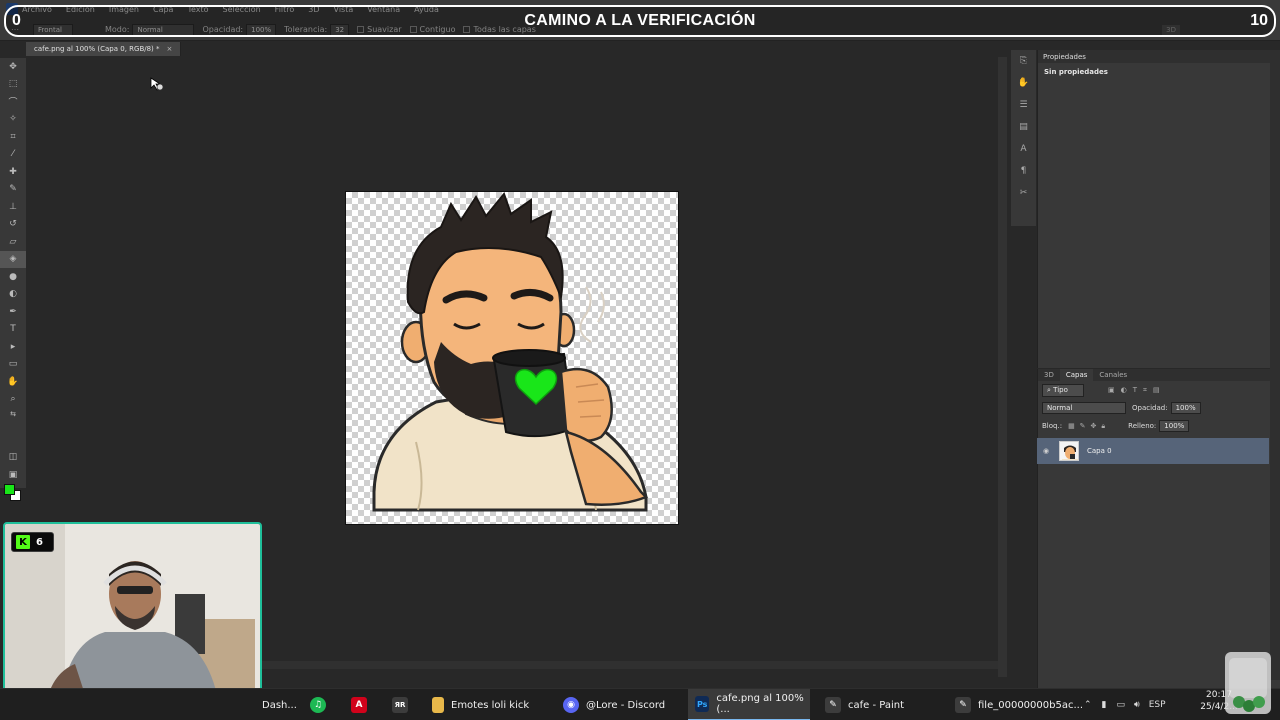 The height and width of the screenshot is (720, 1280). I want to click on taskbar-item-folder: Emotes loli kick, so click(480, 704).